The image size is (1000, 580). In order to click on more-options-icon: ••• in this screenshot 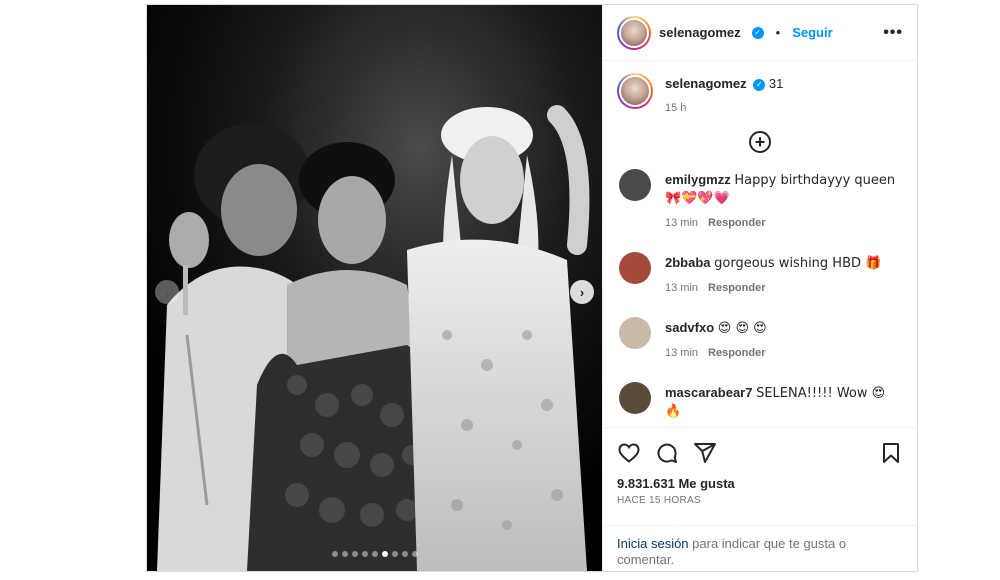, I will do `click(893, 33)`.